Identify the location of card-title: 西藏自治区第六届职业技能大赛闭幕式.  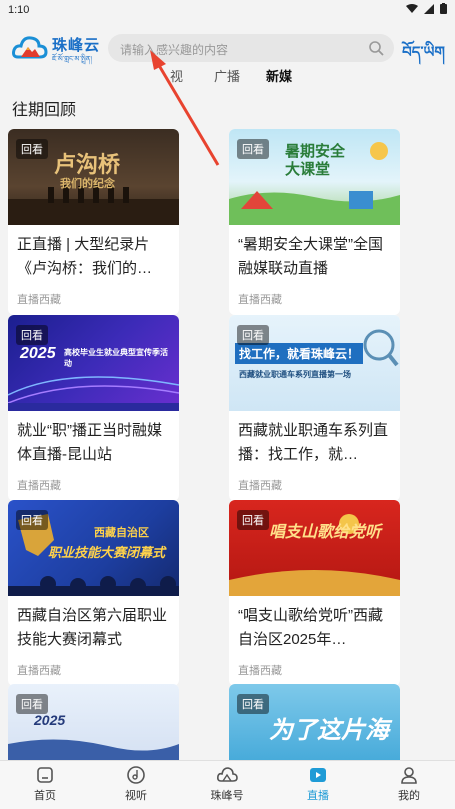
(92, 627).